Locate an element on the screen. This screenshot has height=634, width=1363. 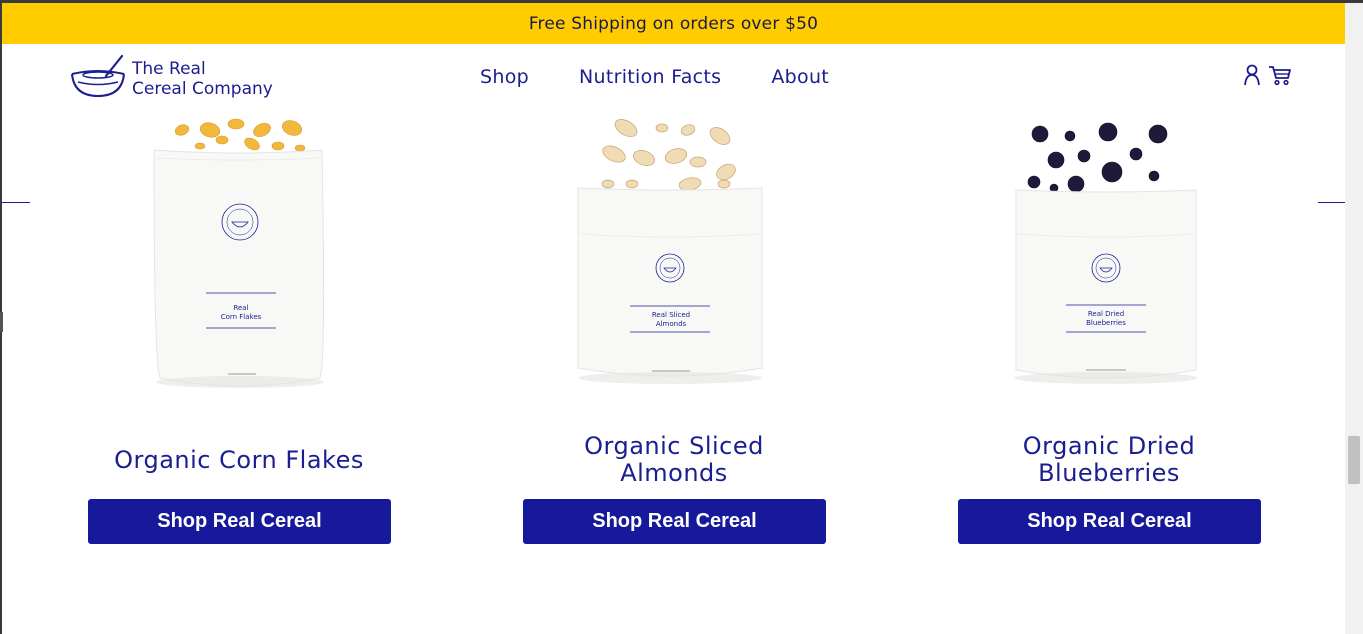
bag-label-blueberries-1: Real Dried is located at coordinates (1106, 314).